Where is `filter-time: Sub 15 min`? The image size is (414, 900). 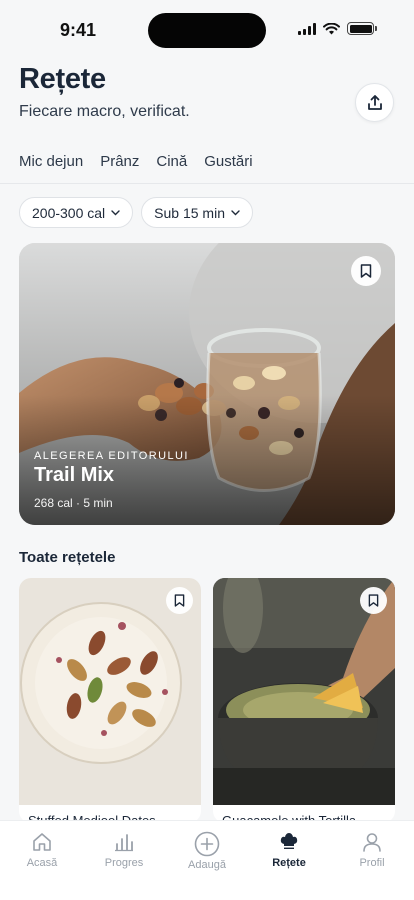
filter-time: Sub 15 min is located at coordinates (197, 212).